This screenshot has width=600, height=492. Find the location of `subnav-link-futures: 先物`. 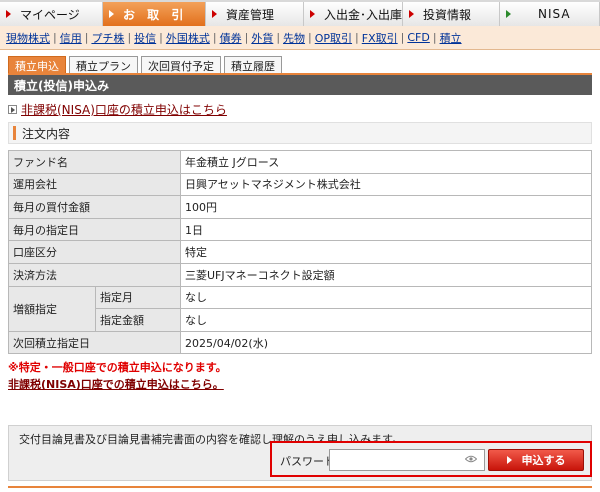

subnav-link-futures: 先物 is located at coordinates (294, 38).